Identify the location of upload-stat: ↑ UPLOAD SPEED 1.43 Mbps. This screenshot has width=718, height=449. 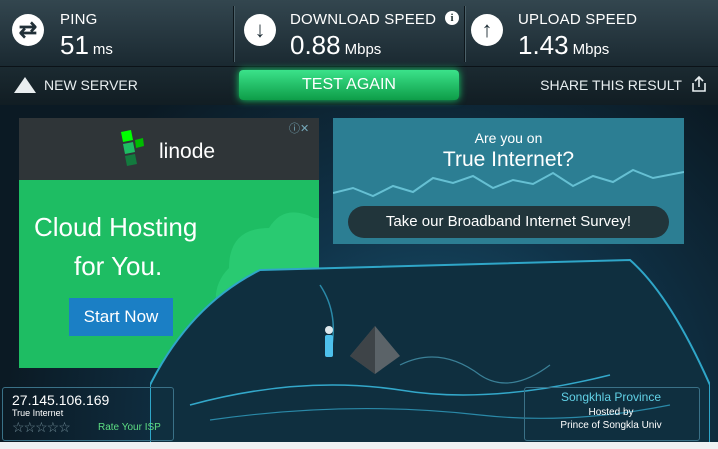
(591, 33).